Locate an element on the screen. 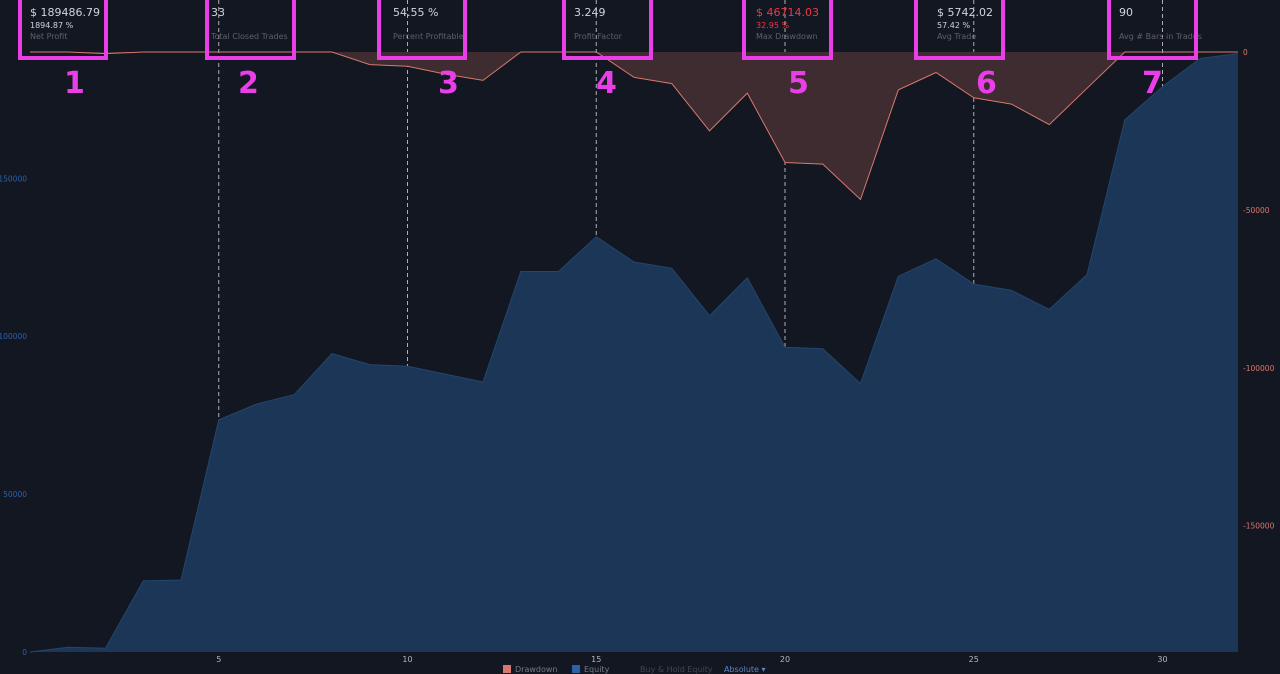 Image resolution: width=1280 pixels, height=674 pixels. legend-drawdown: Drawdown is located at coordinates (530, 669).